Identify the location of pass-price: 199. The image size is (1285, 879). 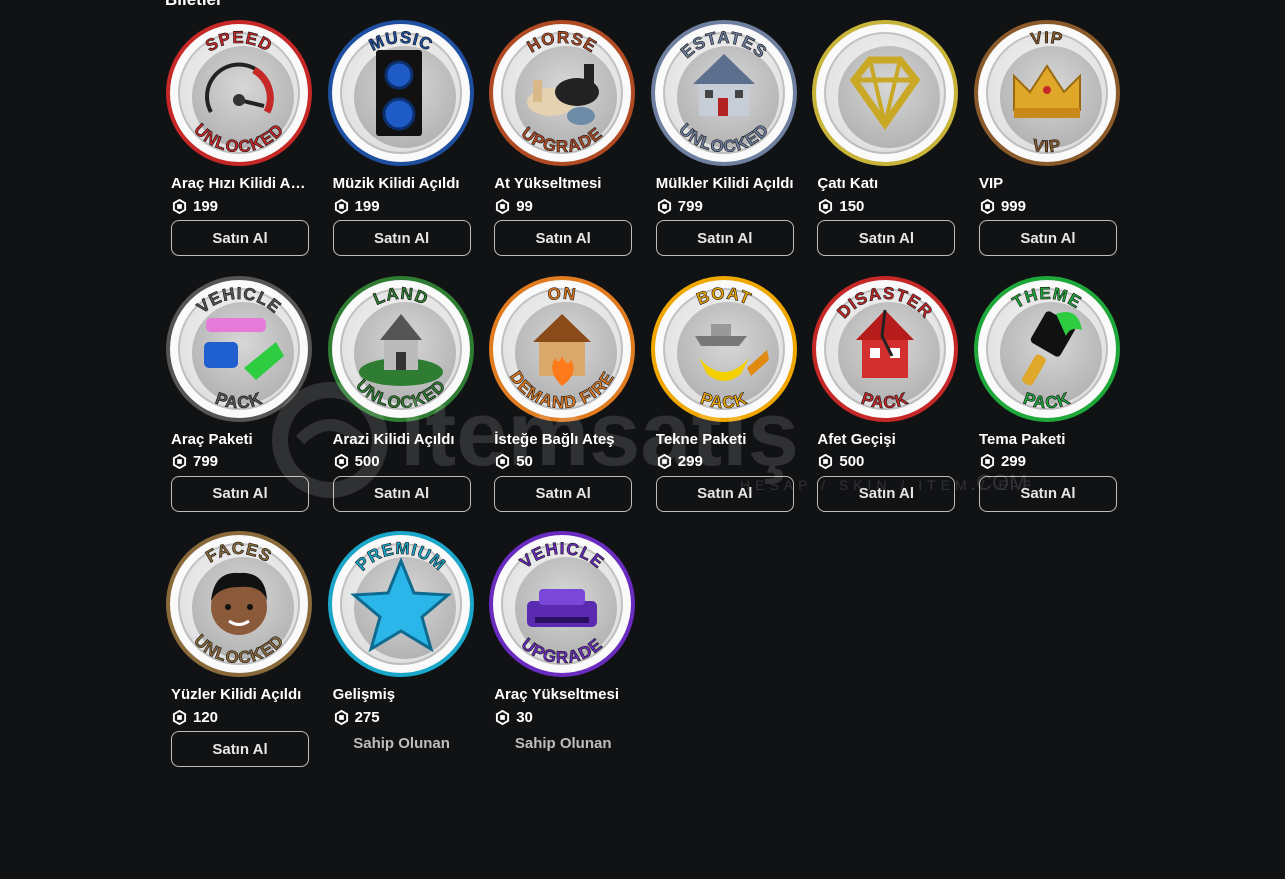
(404, 206).